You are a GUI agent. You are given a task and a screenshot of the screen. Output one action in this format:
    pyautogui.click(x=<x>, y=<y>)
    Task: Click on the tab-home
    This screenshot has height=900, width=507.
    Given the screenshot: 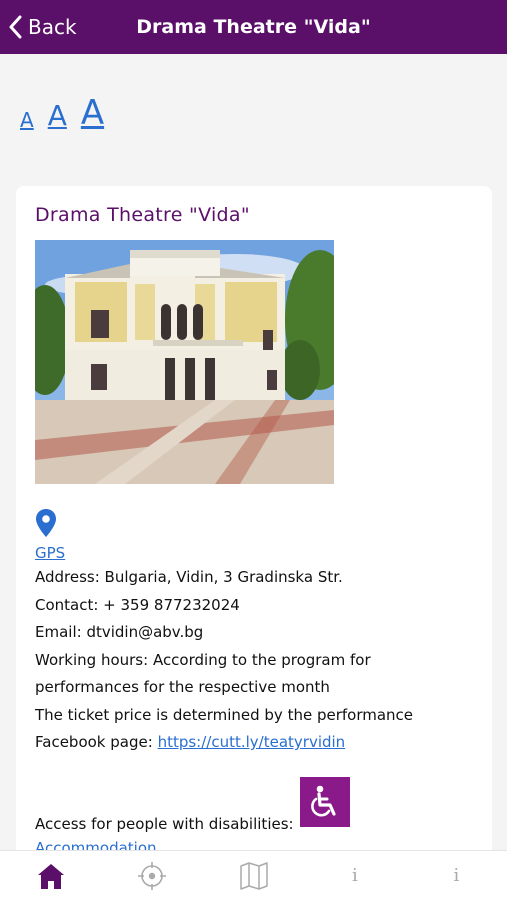 What is the action you would take?
    pyautogui.click(x=50, y=875)
    